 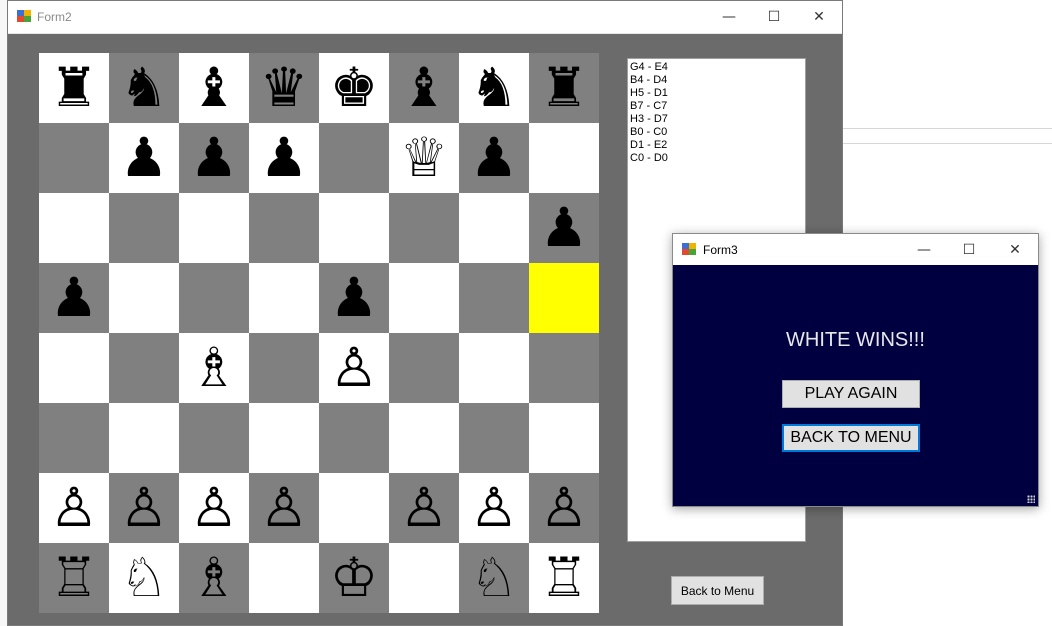 I want to click on chess-piece-icon: ♘, so click(x=144, y=577).